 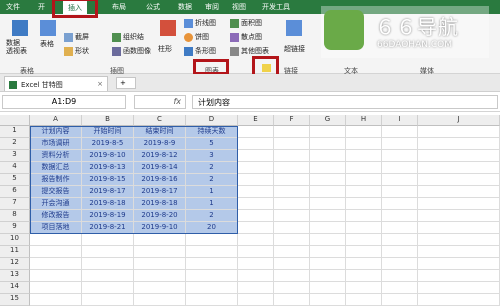 I want to click on row-header: 13, so click(x=15, y=276).